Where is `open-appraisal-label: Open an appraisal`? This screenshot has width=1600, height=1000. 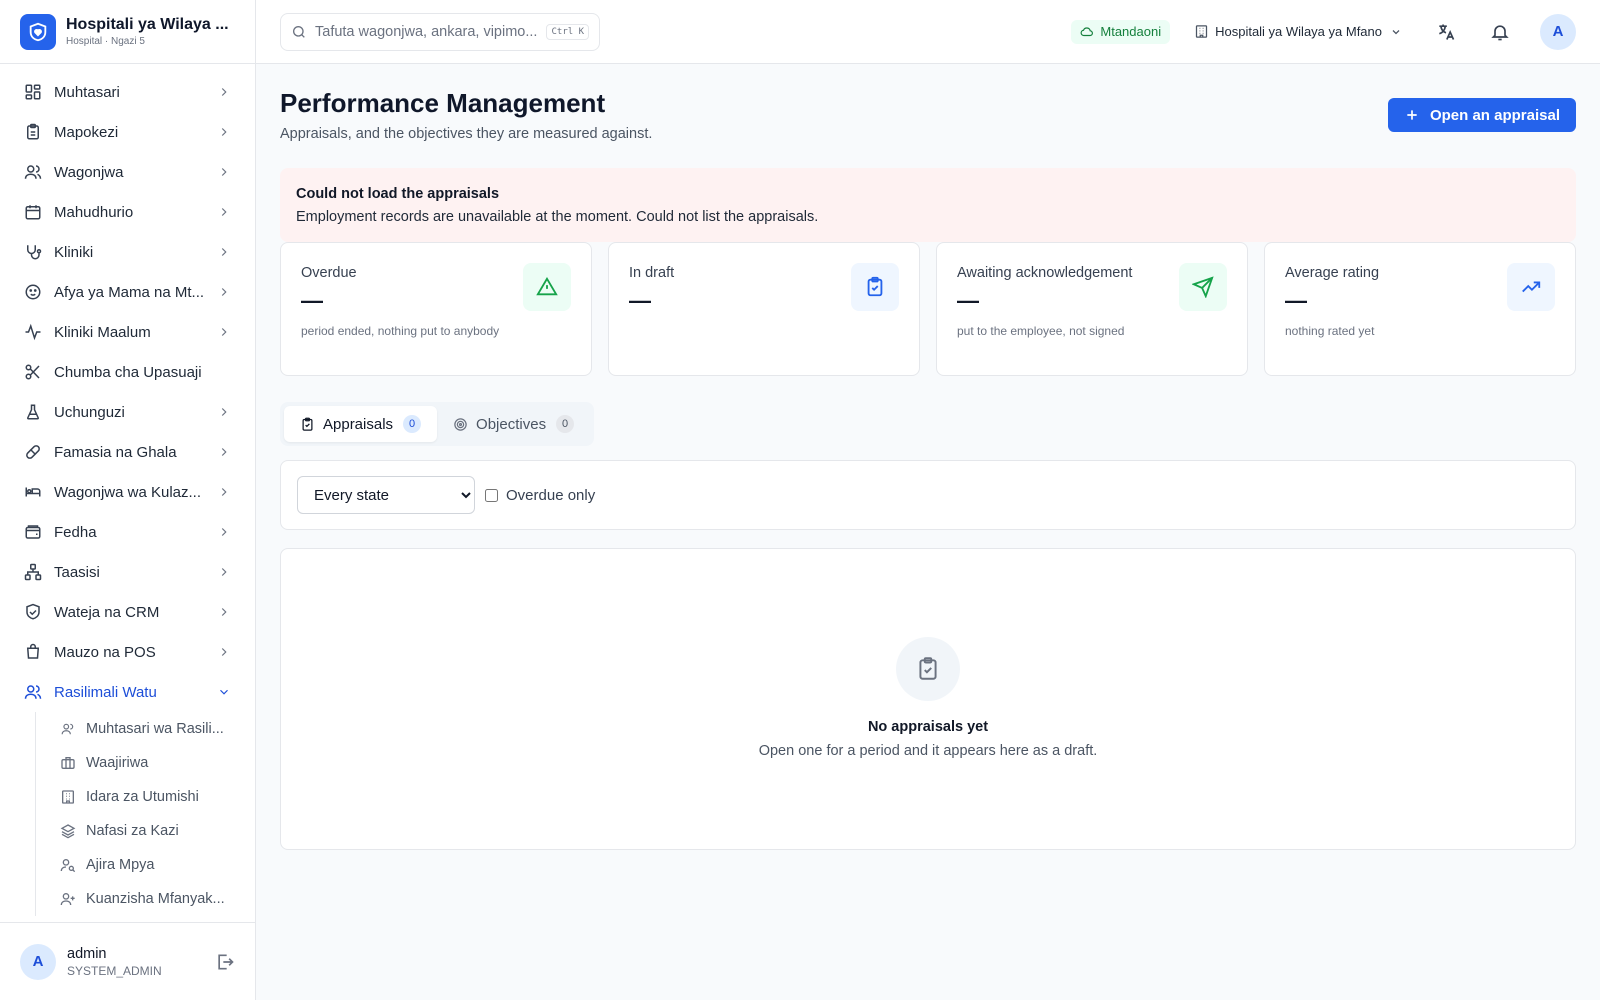
open-appraisal-label: Open an appraisal is located at coordinates (1494, 115).